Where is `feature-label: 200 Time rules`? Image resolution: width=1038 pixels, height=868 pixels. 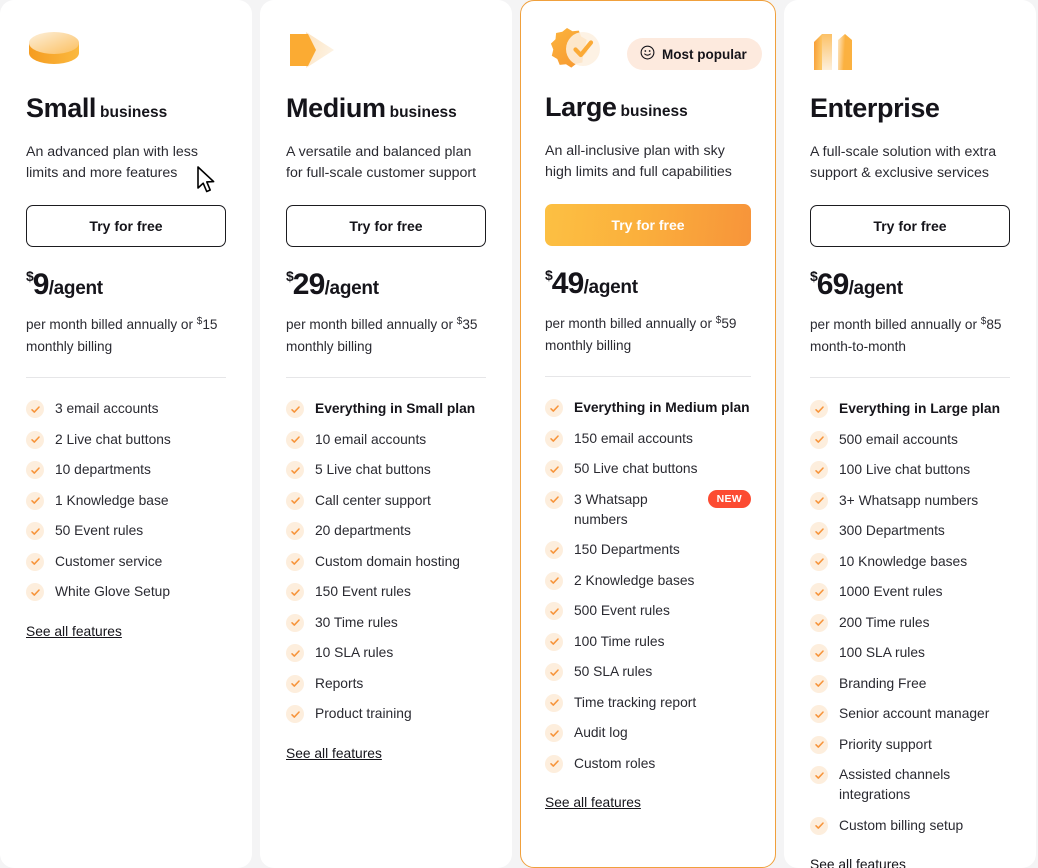 feature-label: 200 Time rules is located at coordinates (884, 622).